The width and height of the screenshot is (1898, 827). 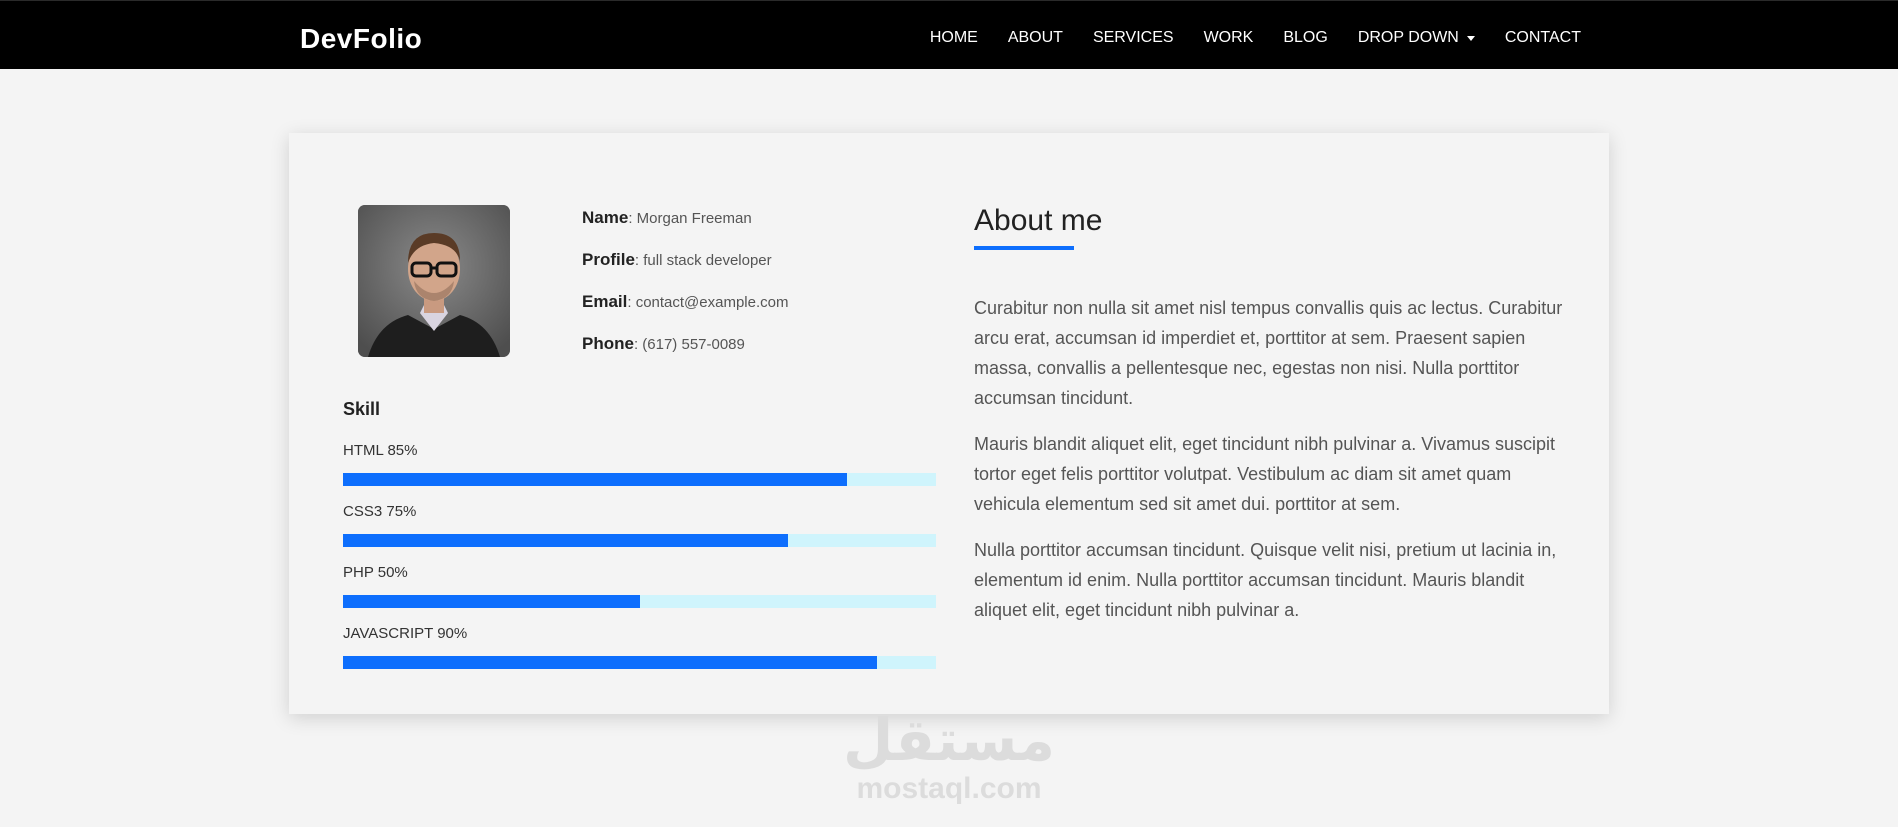 I want to click on nav-blog-label: BLOG, so click(x=1305, y=37).